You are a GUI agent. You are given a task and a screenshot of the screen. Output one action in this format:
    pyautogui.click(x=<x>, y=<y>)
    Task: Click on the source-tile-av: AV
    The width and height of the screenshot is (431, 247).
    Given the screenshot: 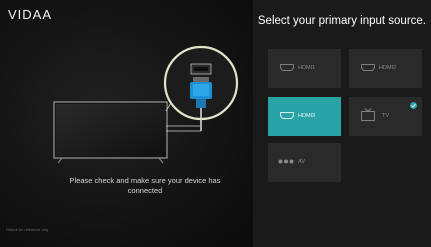 What is the action you would take?
    pyautogui.click(x=304, y=162)
    